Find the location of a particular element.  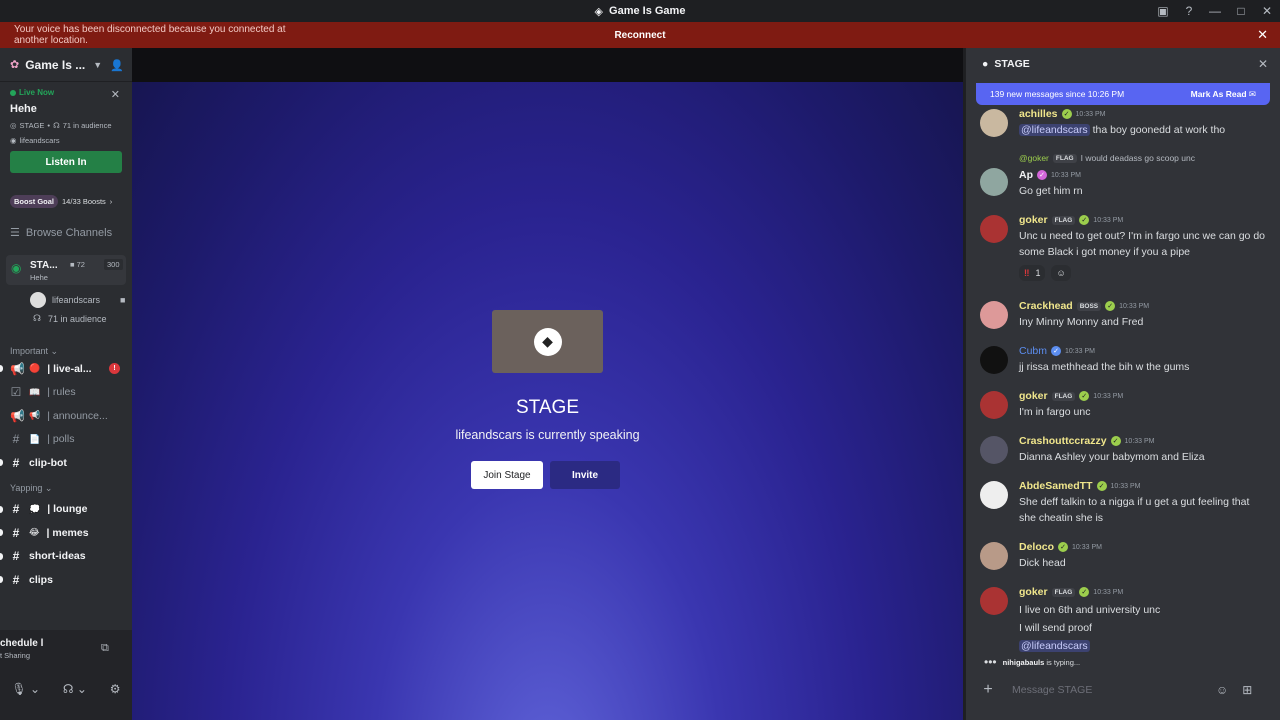

reaction: ‼ 1 is located at coordinates (1032, 273).